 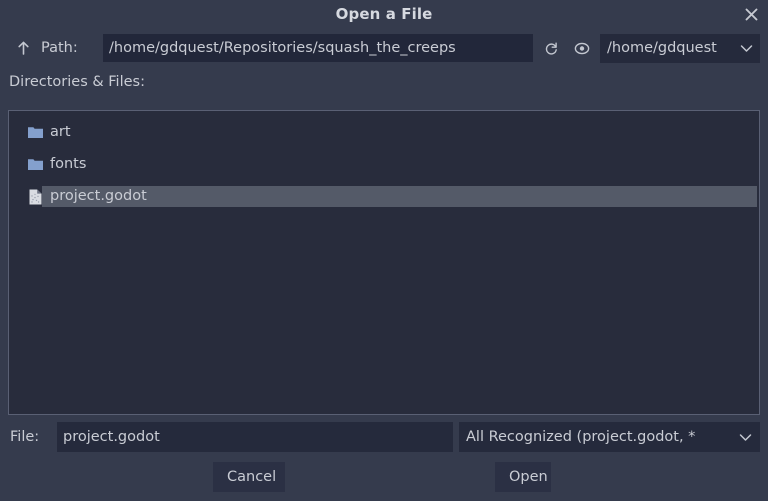 I want to click on reload-icon, so click(x=551, y=48).